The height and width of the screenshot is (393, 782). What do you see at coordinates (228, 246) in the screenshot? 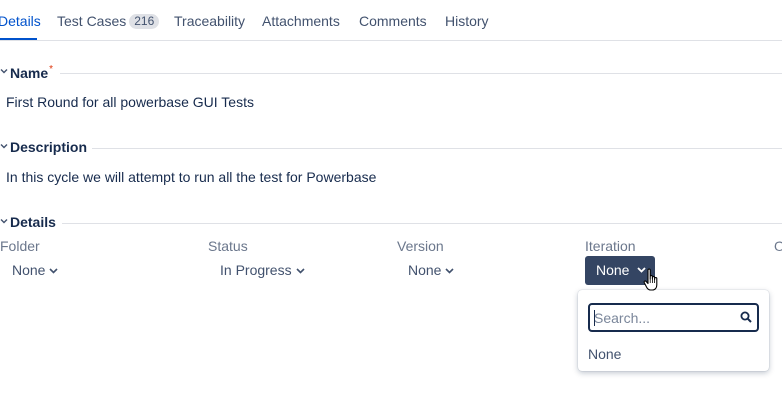
I see `status-label: Status` at bounding box center [228, 246].